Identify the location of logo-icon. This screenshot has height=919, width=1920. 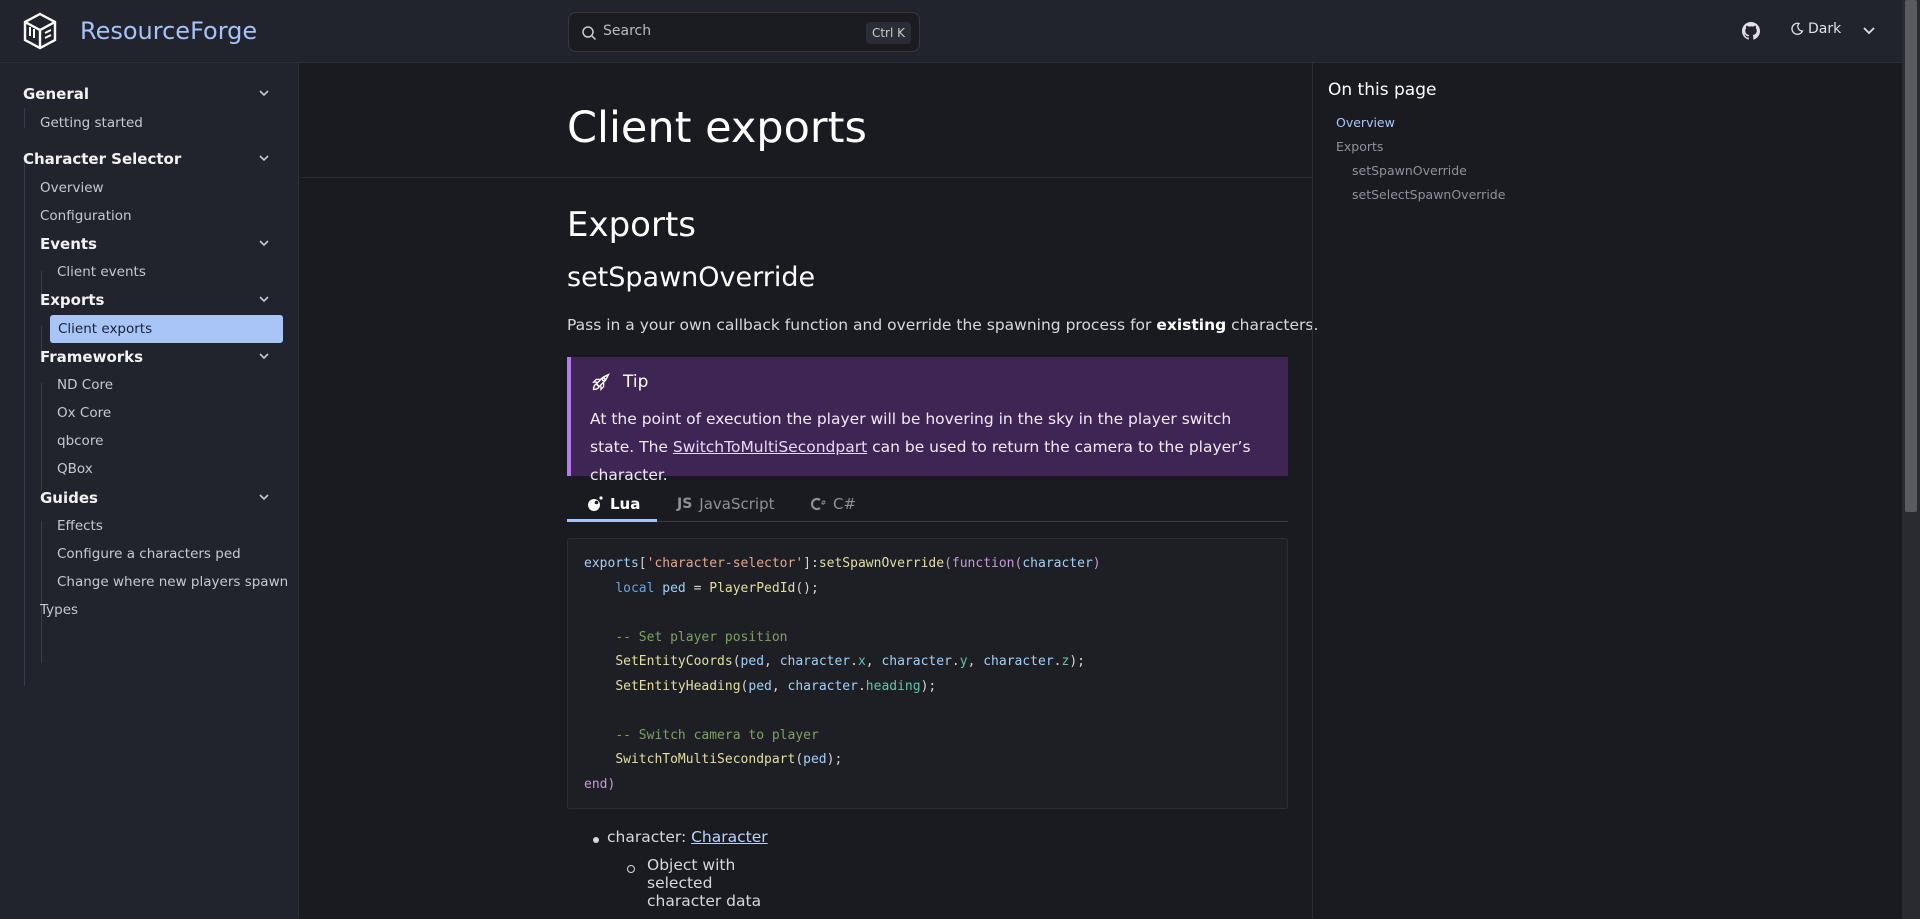
(40, 31).